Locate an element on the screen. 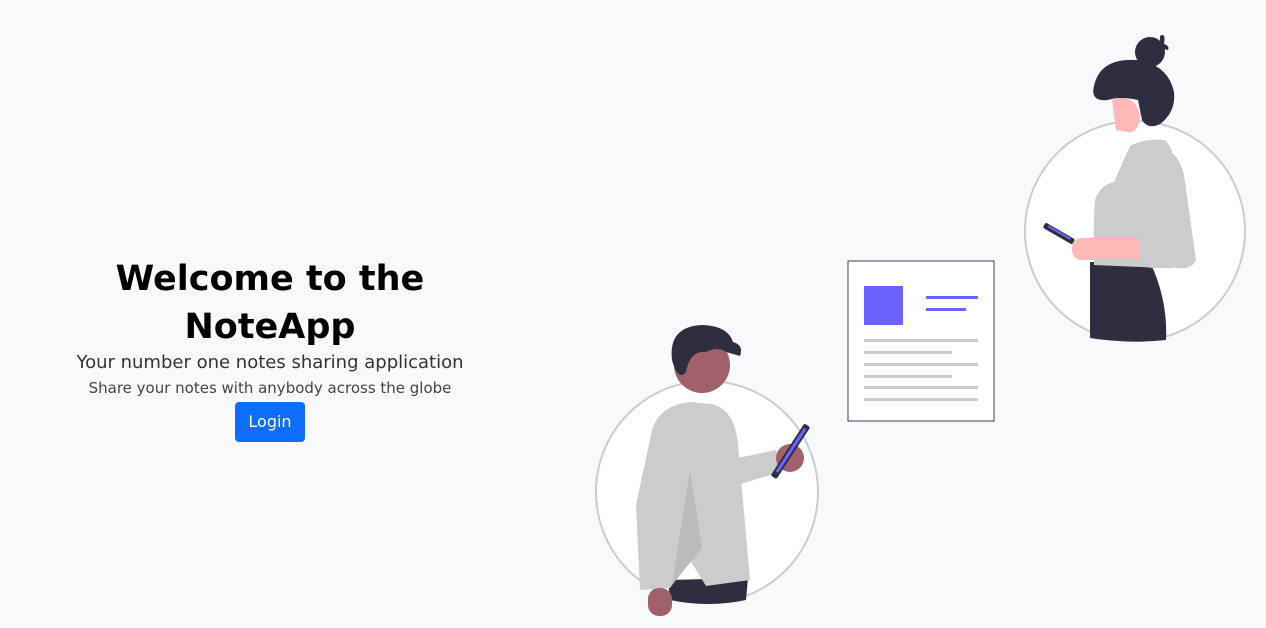 The height and width of the screenshot is (628, 1266). woman-with-phone-figure is located at coordinates (1135, 188).